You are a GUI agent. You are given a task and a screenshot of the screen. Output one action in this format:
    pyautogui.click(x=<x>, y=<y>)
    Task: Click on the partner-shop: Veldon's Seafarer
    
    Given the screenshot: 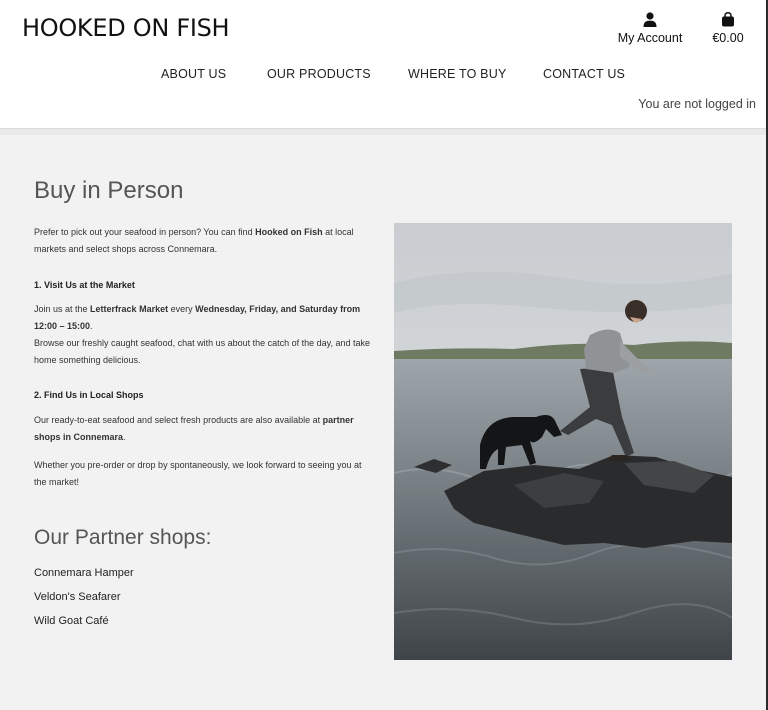 What is the action you would take?
    pyautogui.click(x=77, y=597)
    